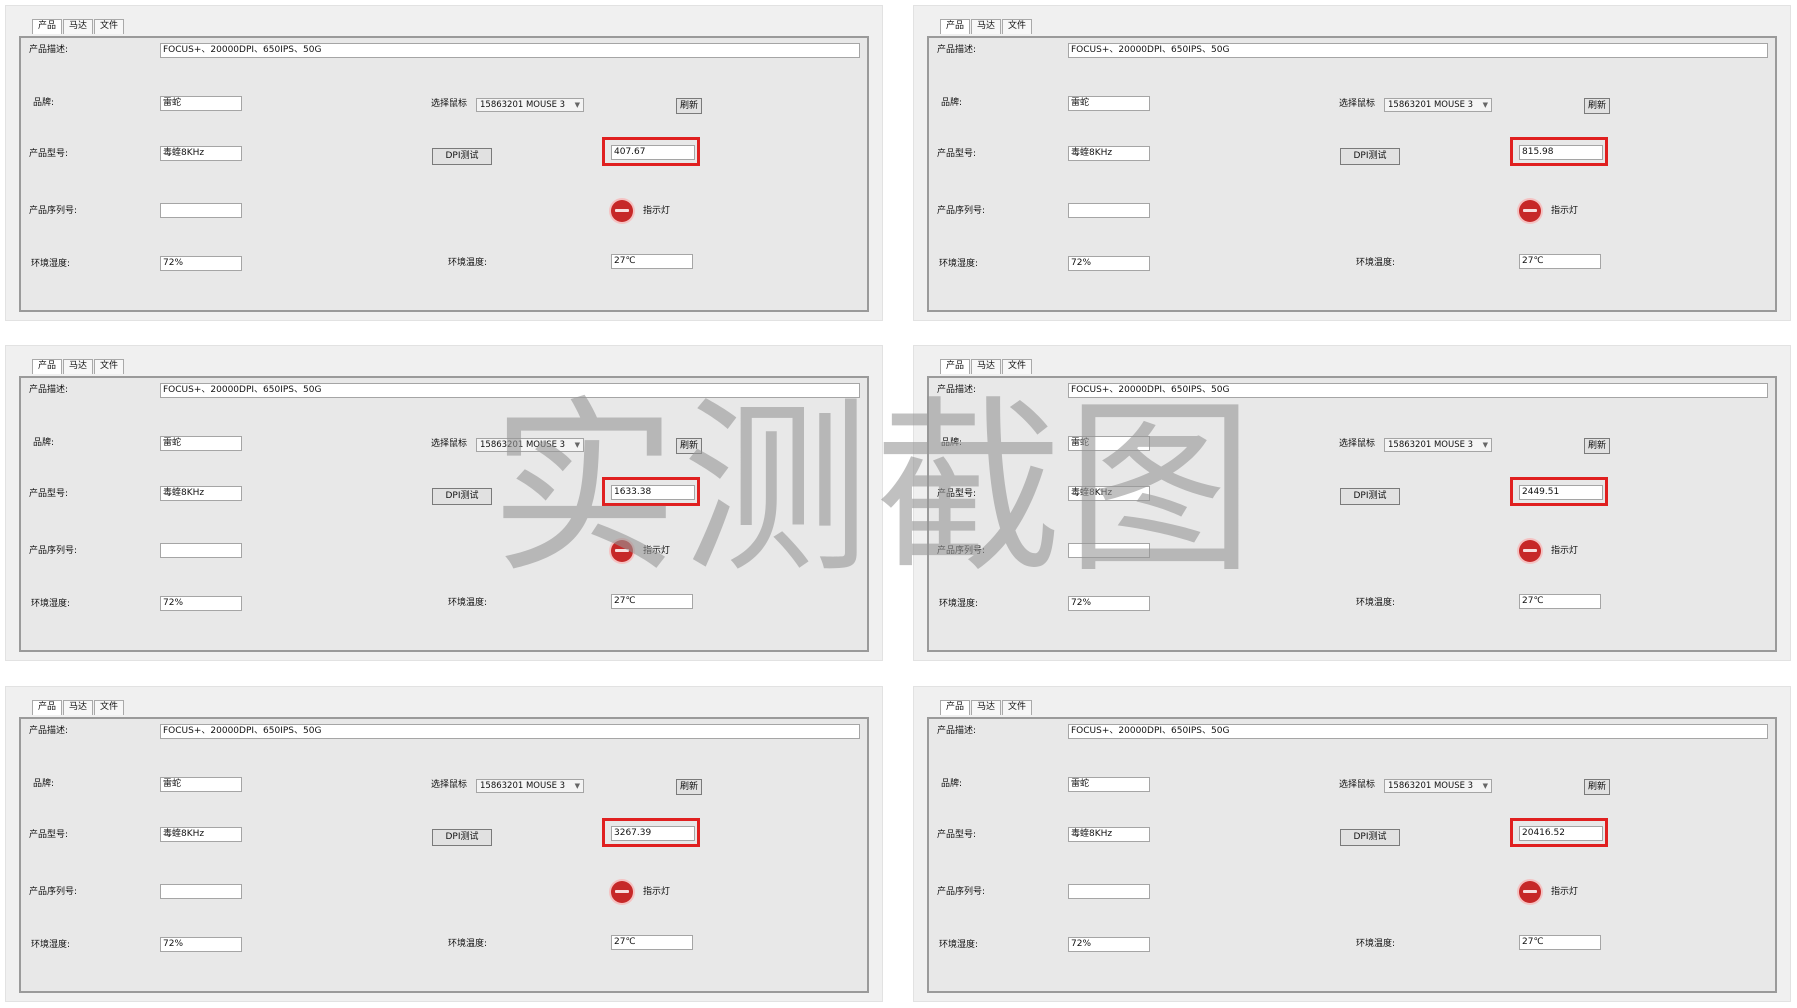 The image size is (1797, 1008). Describe the element at coordinates (959, 264) in the screenshot. I see `humidity-label: 环境湿度:` at that location.